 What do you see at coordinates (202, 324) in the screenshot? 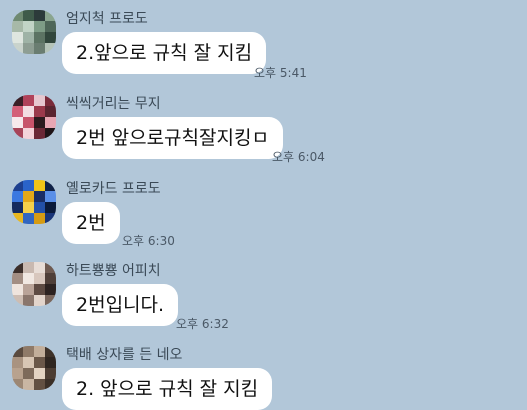
I see `message-time: 오후 6:32` at bounding box center [202, 324].